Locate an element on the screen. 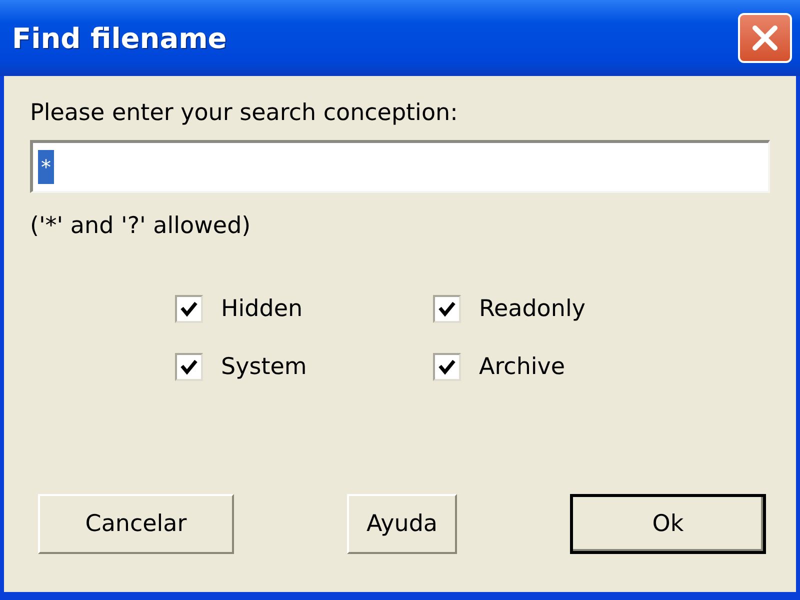 The height and width of the screenshot is (600, 800). dialog-button: Ayuda is located at coordinates (402, 524).